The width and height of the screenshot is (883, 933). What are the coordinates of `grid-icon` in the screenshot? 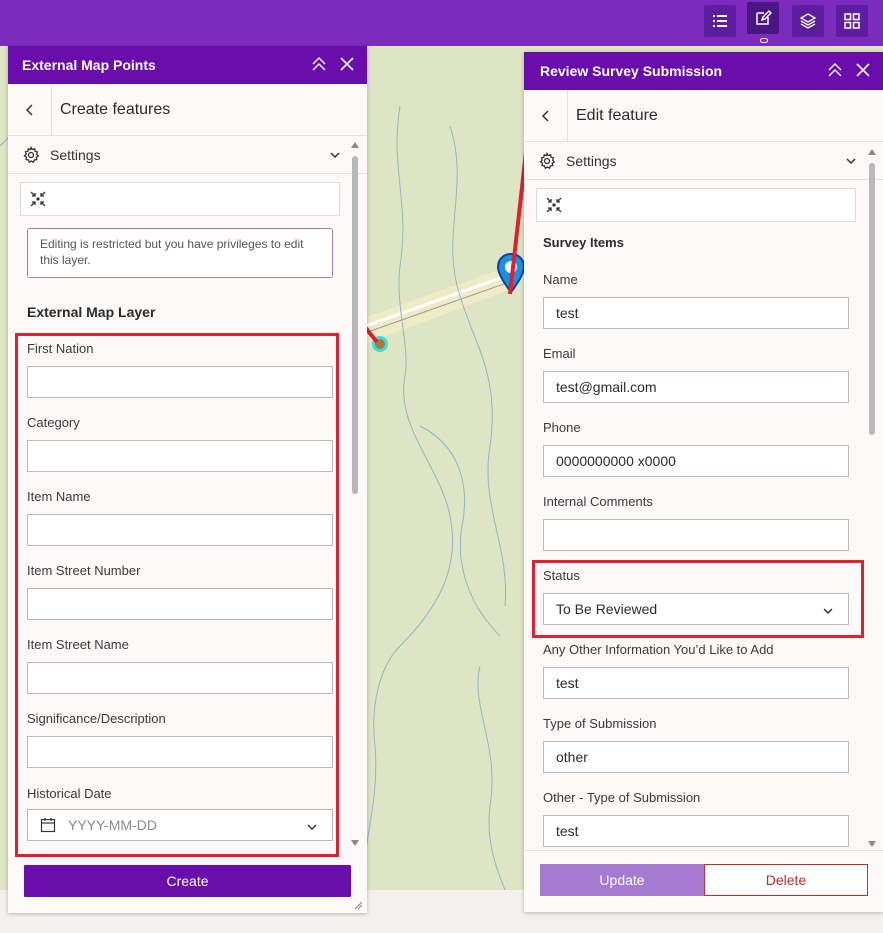 It's located at (852, 21).